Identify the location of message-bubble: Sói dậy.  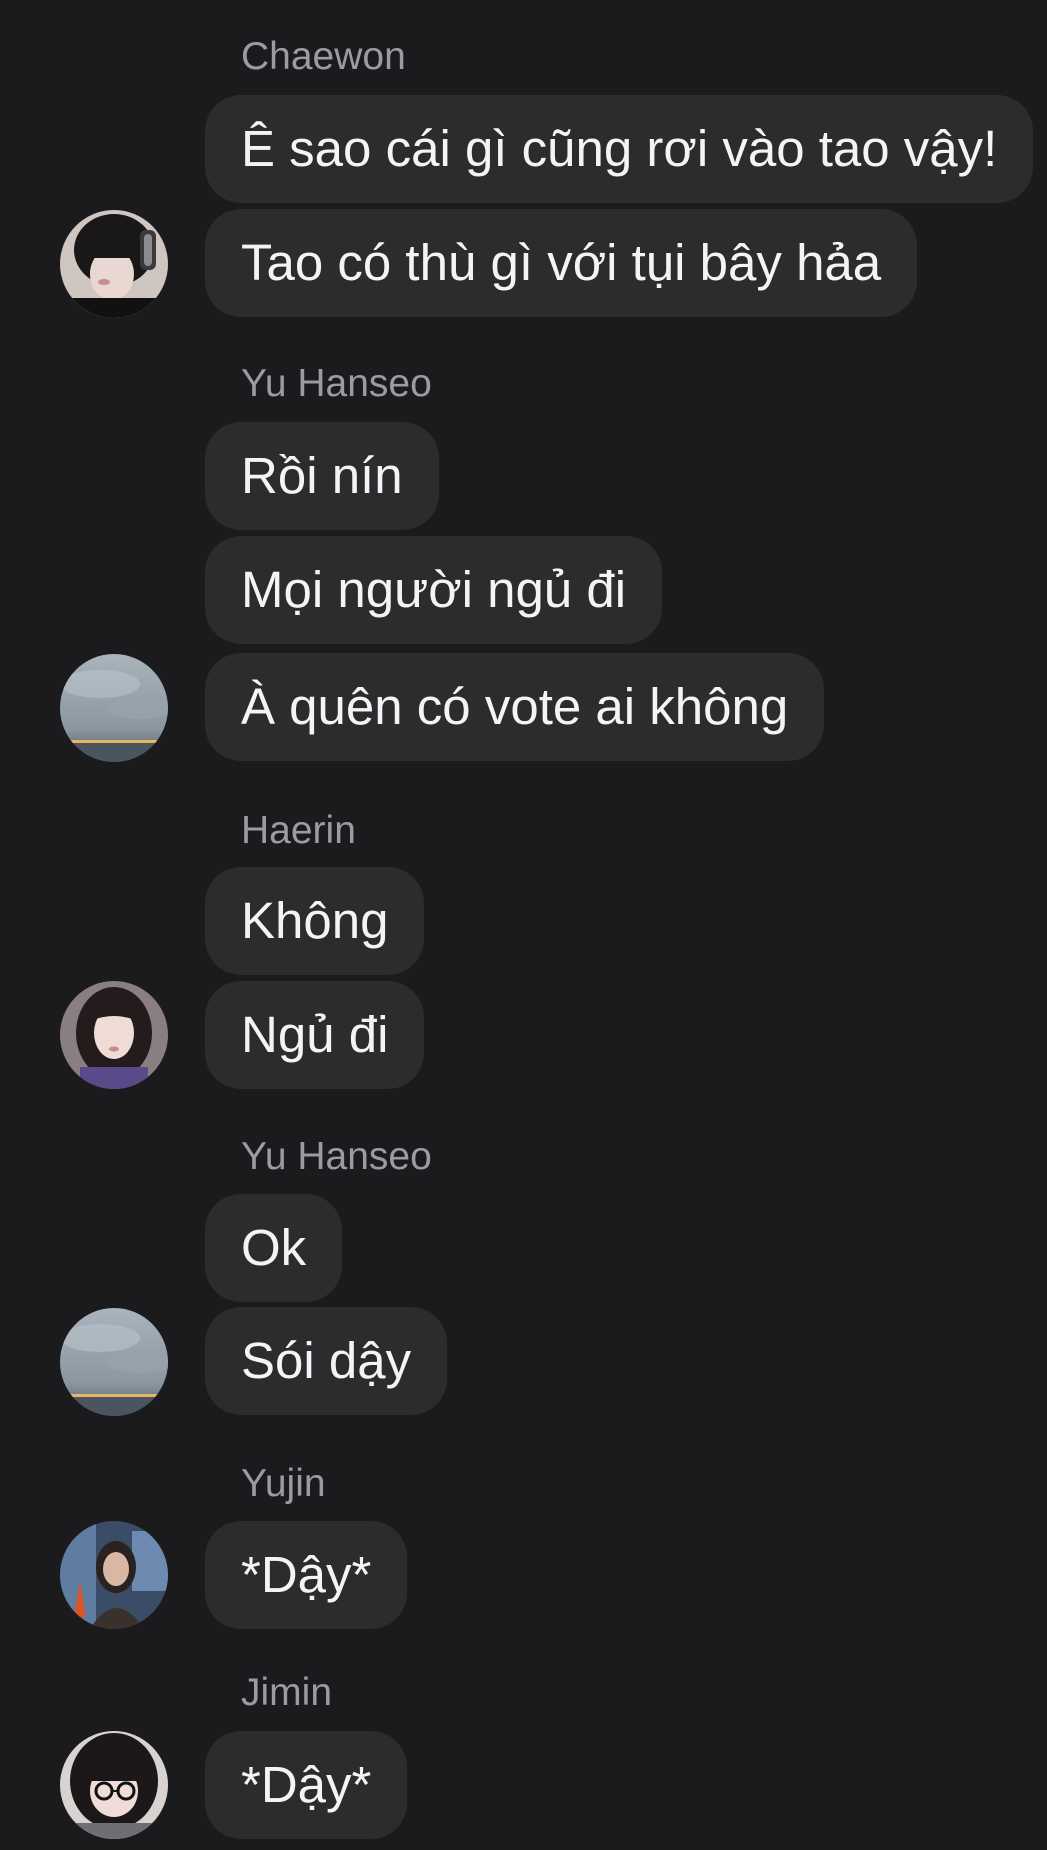
(326, 1361).